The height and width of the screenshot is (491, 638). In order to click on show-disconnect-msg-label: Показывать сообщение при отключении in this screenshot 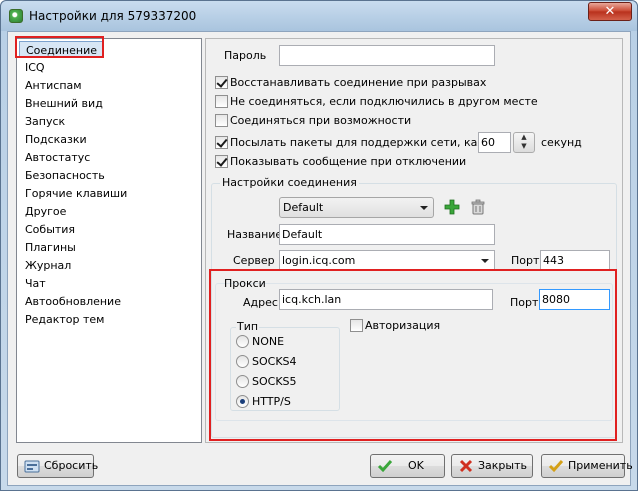, I will do `click(348, 161)`.